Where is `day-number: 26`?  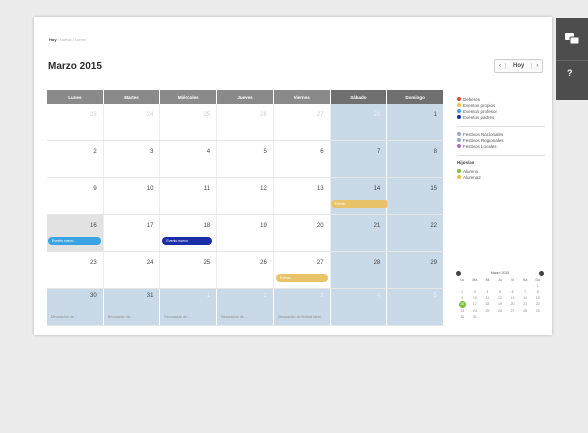
day-number: 26 is located at coordinates (263, 115).